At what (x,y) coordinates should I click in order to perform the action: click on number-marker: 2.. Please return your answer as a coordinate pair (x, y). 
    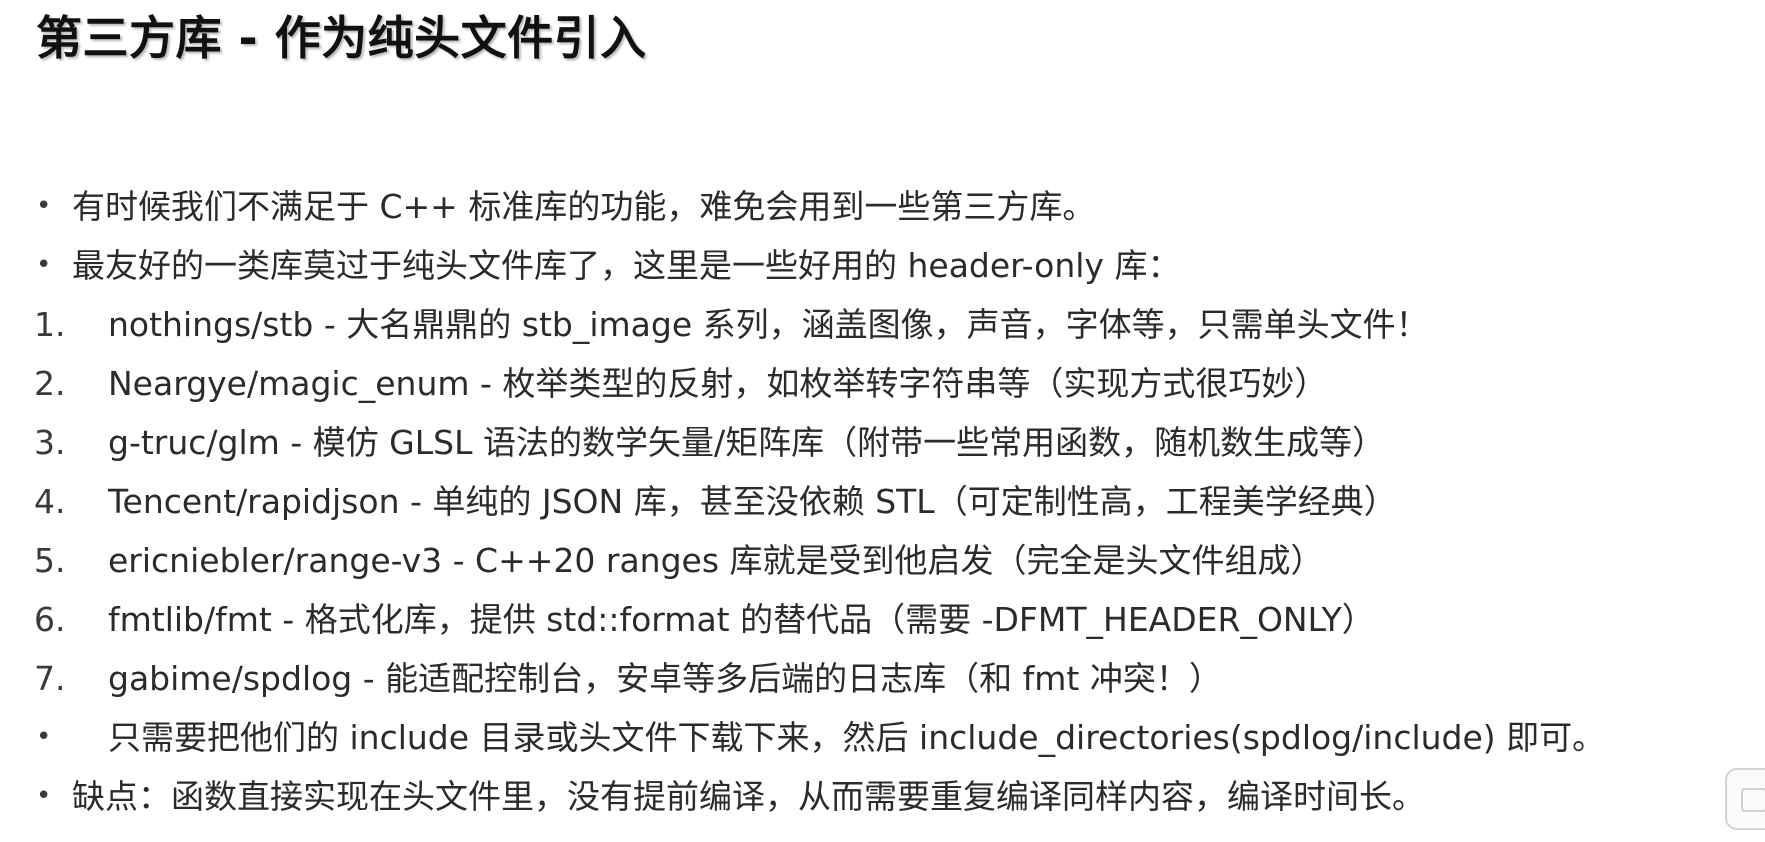
    Looking at the image, I should click on (50, 383).